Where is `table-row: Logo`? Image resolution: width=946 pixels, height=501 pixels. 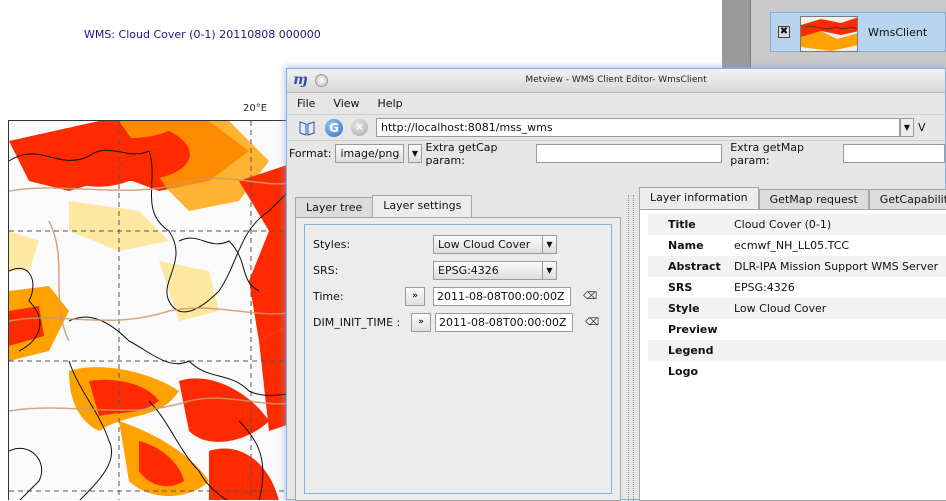 table-row: Logo is located at coordinates (797, 371).